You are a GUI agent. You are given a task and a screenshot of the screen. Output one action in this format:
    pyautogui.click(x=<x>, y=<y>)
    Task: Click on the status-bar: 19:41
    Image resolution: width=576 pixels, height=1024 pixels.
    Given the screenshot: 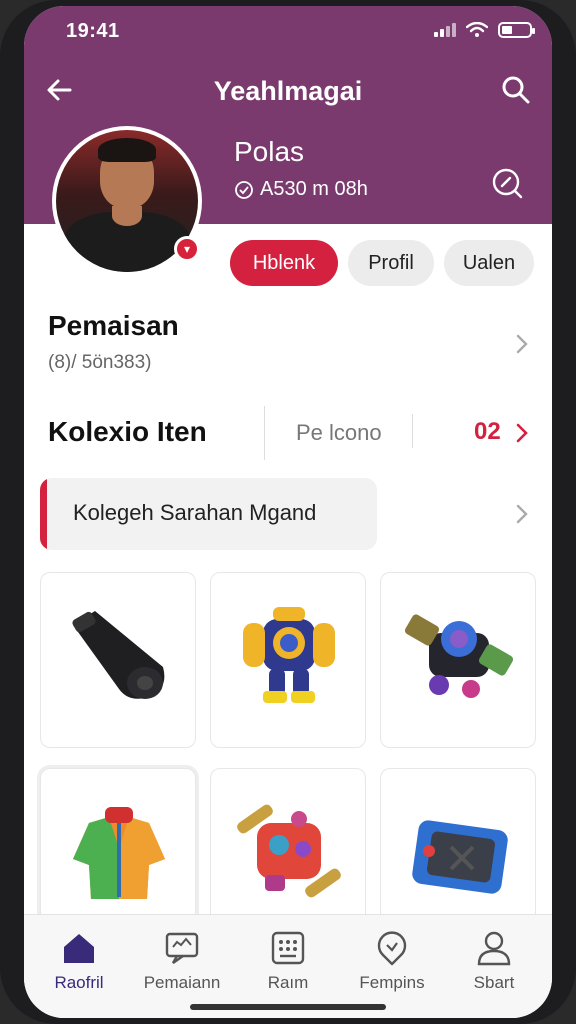 What is the action you would take?
    pyautogui.click(x=288, y=31)
    